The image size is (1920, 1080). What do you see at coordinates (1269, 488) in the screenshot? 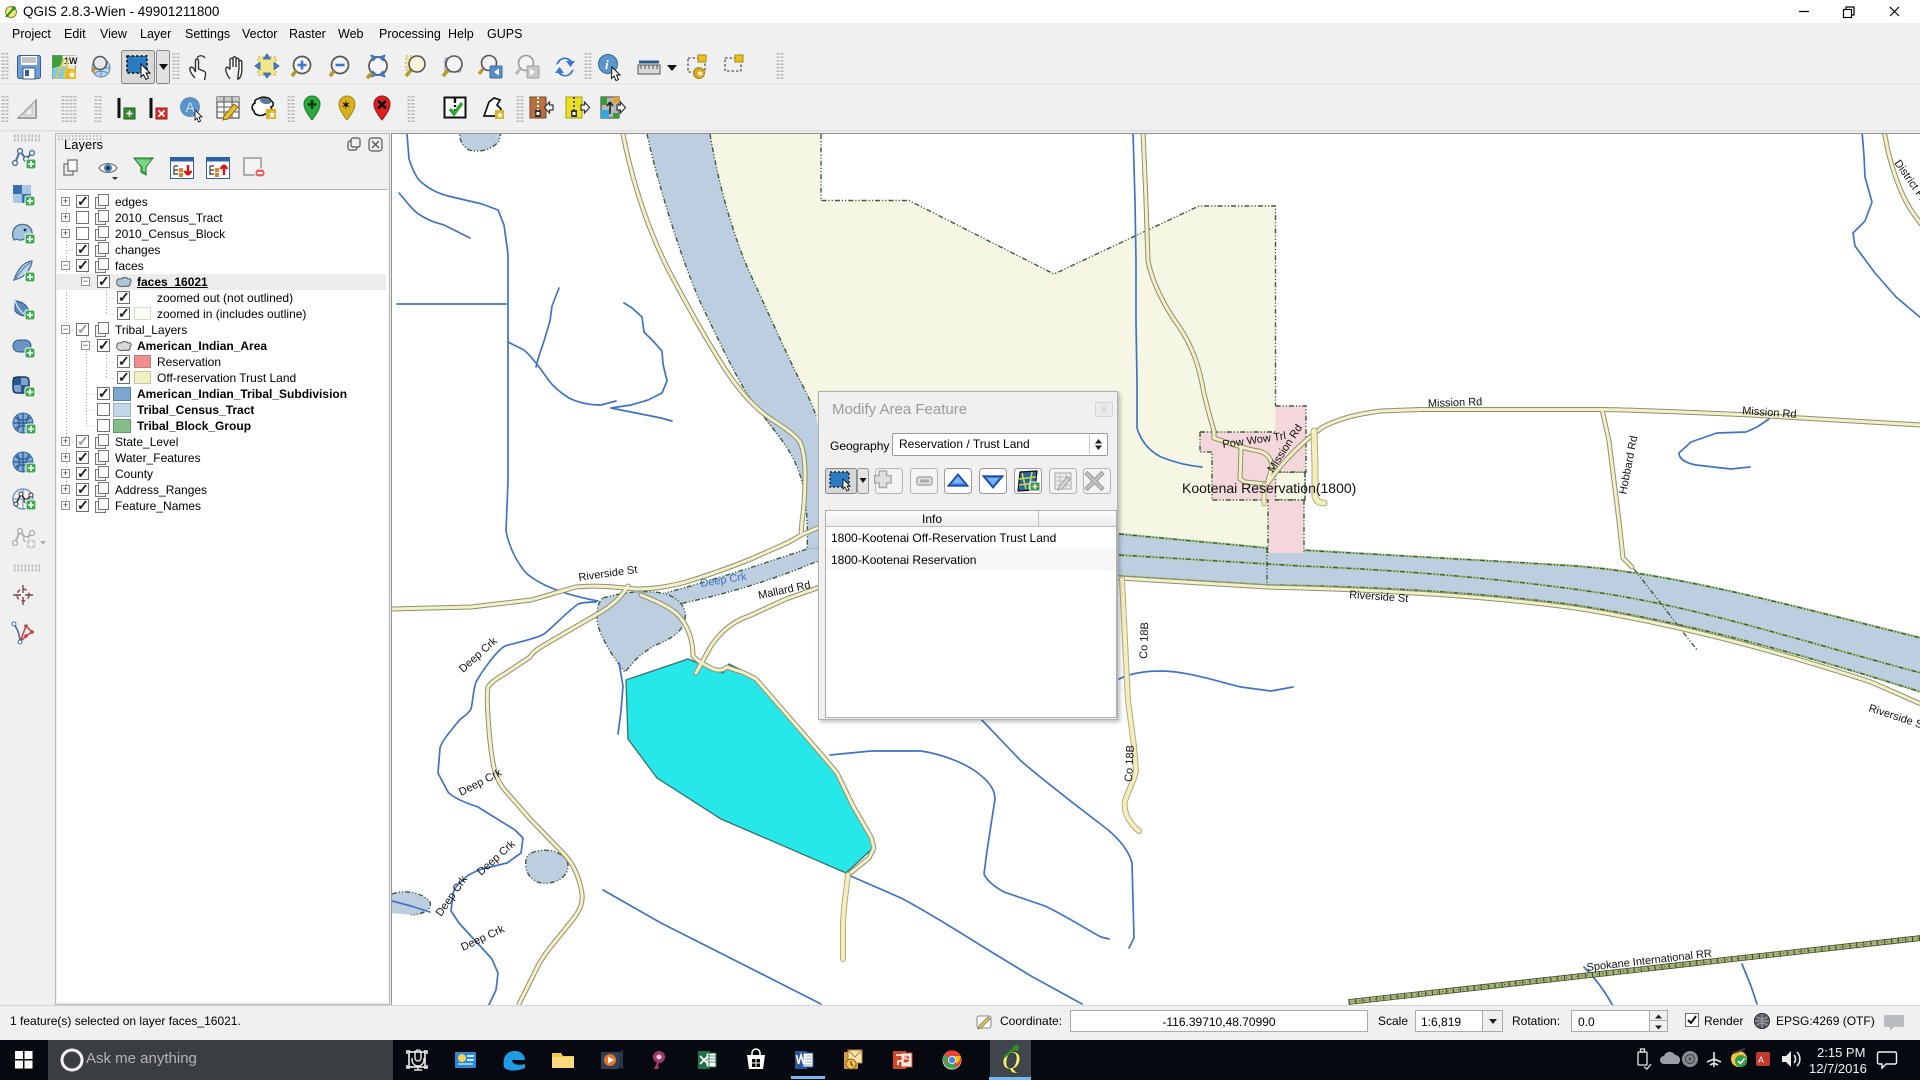
I see `svg-text: Kootenai Reservation(1800)` at bounding box center [1269, 488].